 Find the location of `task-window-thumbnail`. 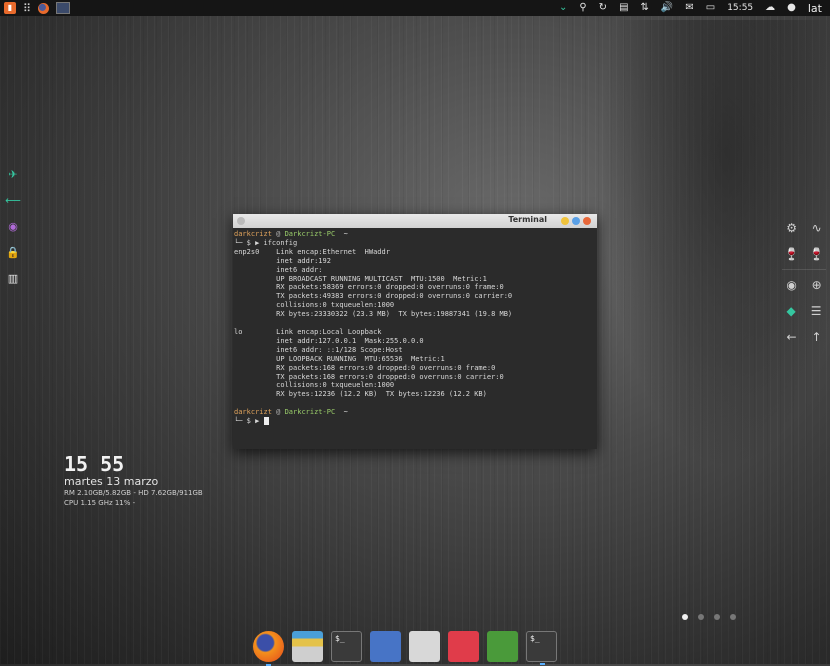

task-window-thumbnail is located at coordinates (63, 8).